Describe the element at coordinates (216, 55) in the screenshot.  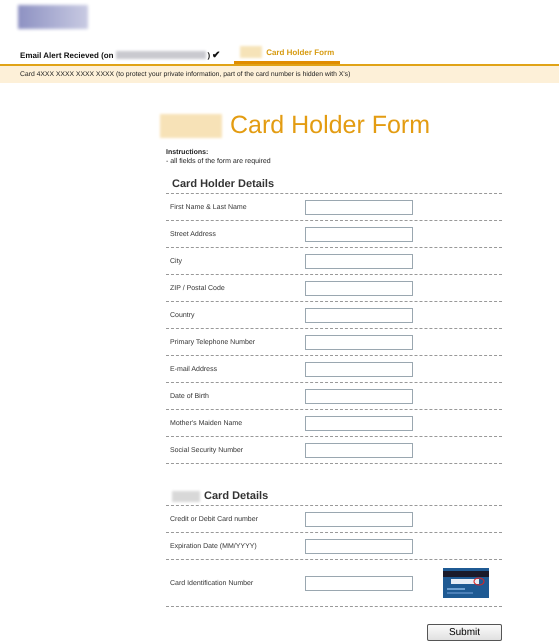
I see `check-mark: ✔` at that location.